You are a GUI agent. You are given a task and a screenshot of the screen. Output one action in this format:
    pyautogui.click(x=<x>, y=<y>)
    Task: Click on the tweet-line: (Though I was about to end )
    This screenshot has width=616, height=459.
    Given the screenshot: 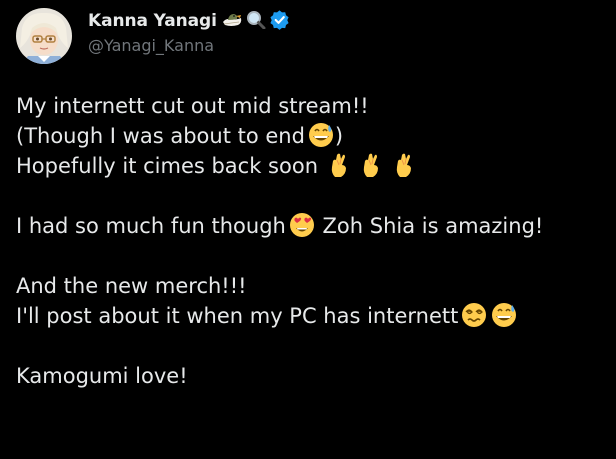 What is the action you would take?
    pyautogui.click(x=311, y=136)
    